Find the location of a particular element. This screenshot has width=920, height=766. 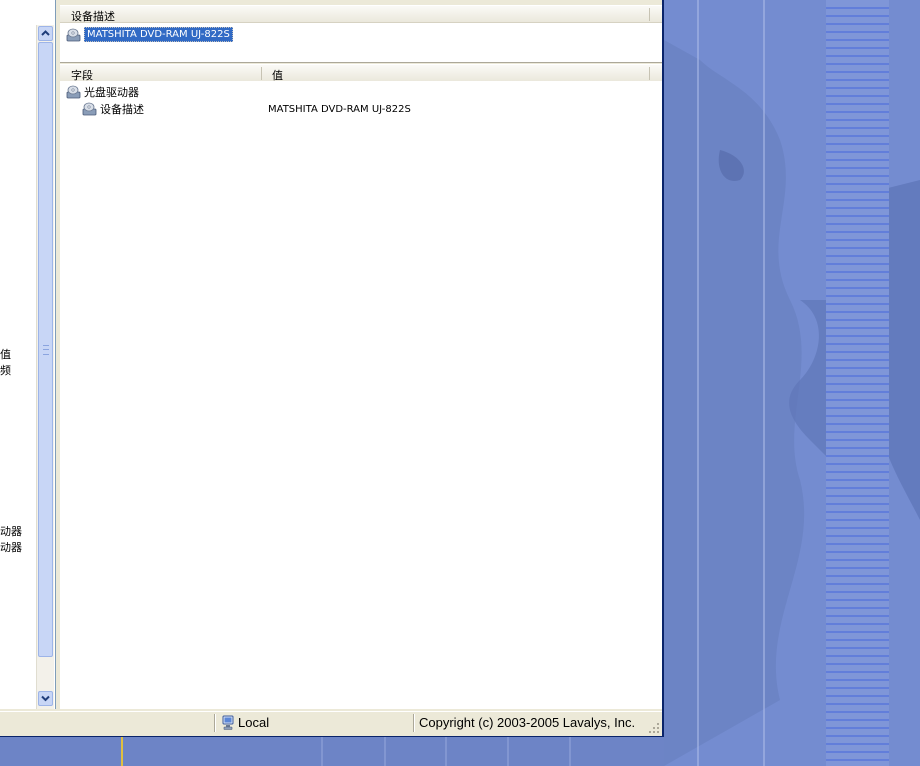

details-group-row: 光盘驱动器 is located at coordinates (102, 92).